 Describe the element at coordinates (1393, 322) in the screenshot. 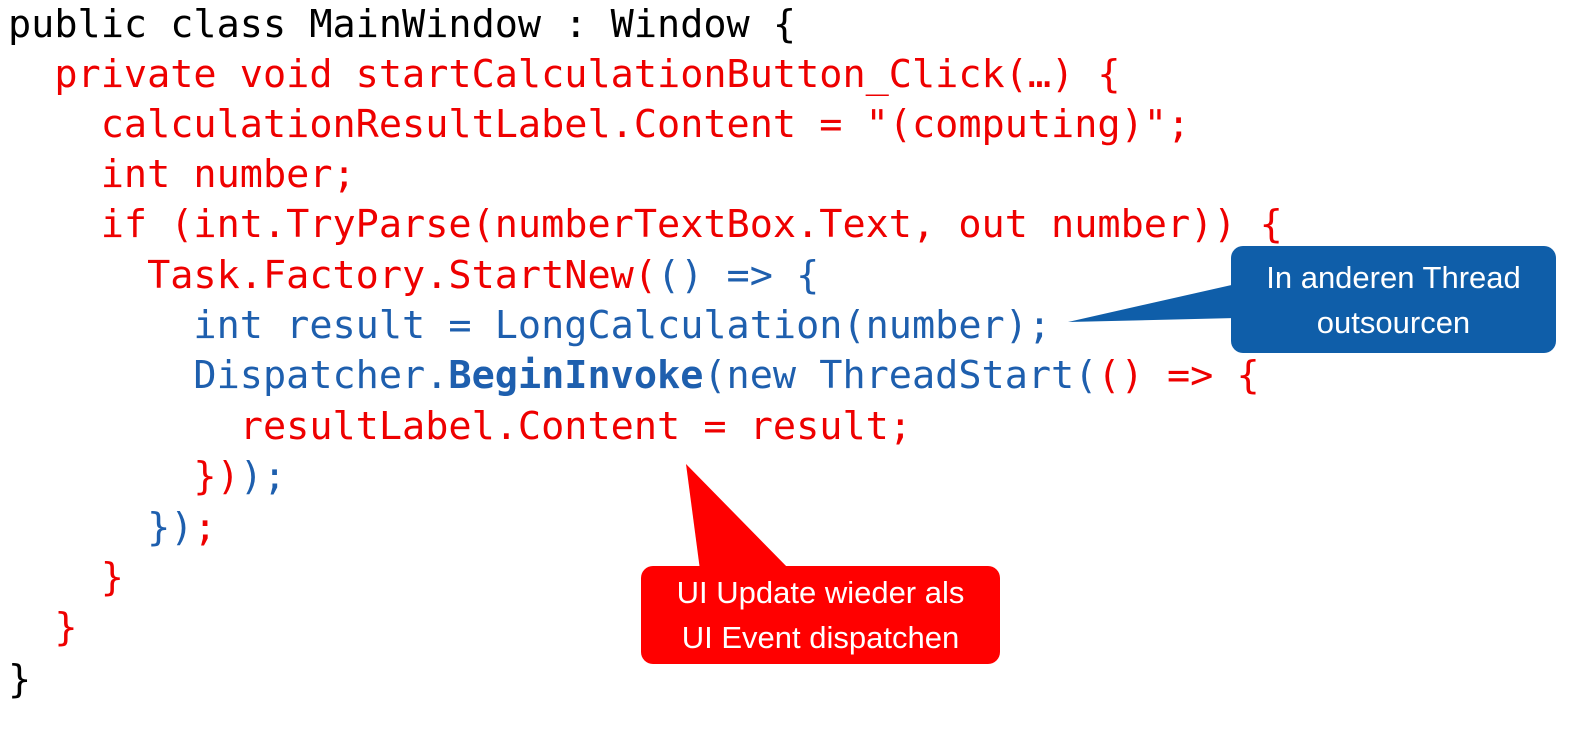

I see `callout-thread-line2: outsourcen` at that location.